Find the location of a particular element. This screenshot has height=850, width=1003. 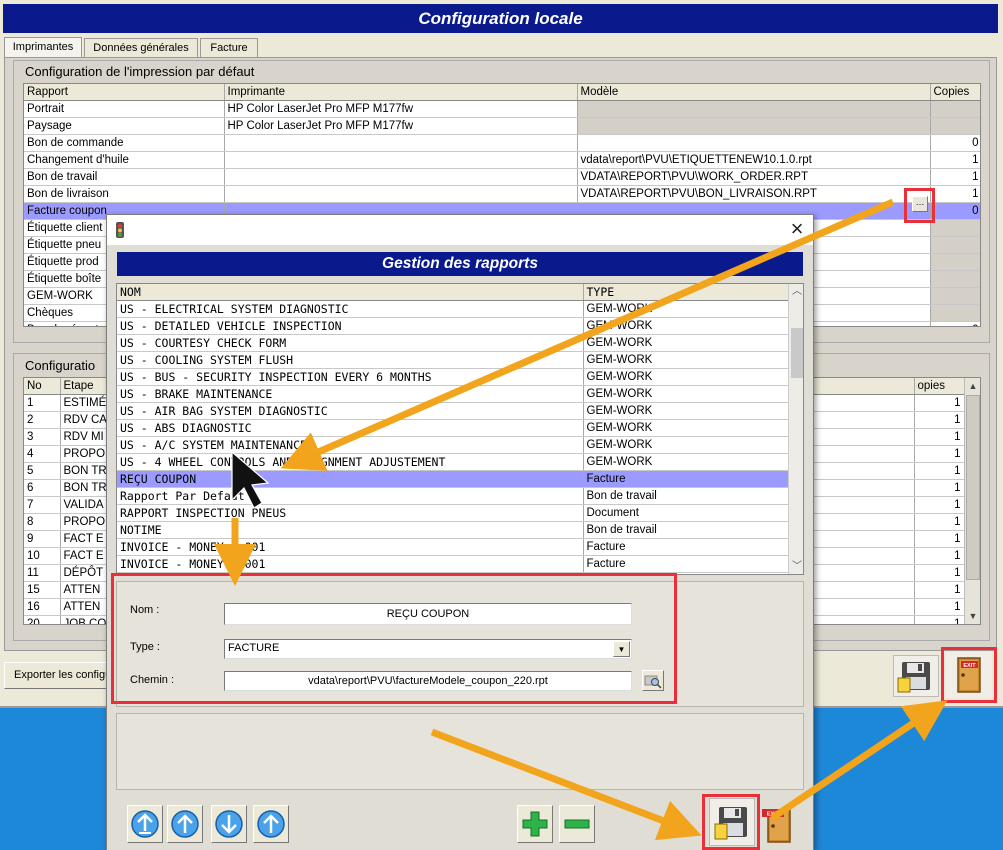

nav-next-button is located at coordinates (229, 824).